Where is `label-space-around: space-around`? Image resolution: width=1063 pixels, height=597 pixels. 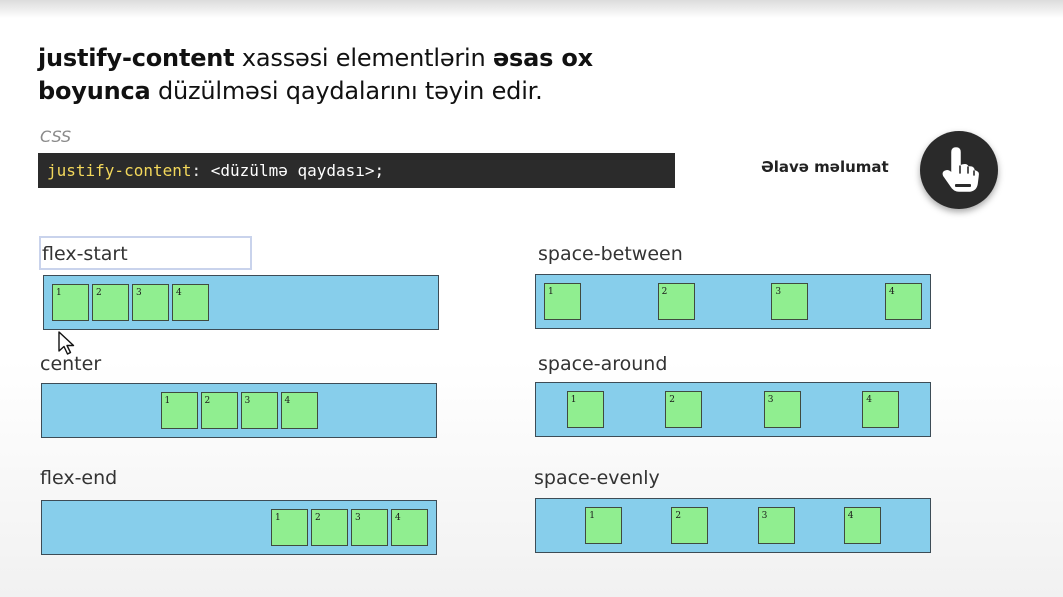 label-space-around: space-around is located at coordinates (603, 364).